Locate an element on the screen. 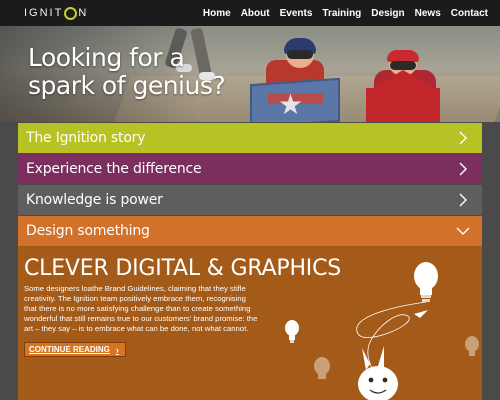 The height and width of the screenshot is (400, 500). cartoon-character-icon is located at coordinates (378, 373).